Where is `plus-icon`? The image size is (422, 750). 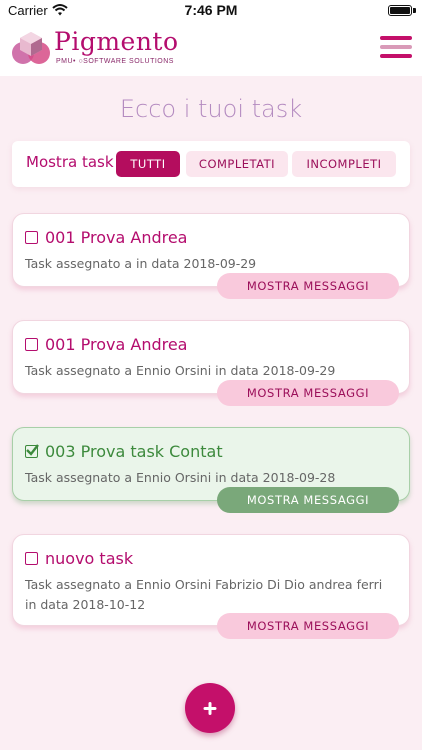
plus-icon is located at coordinates (210, 708).